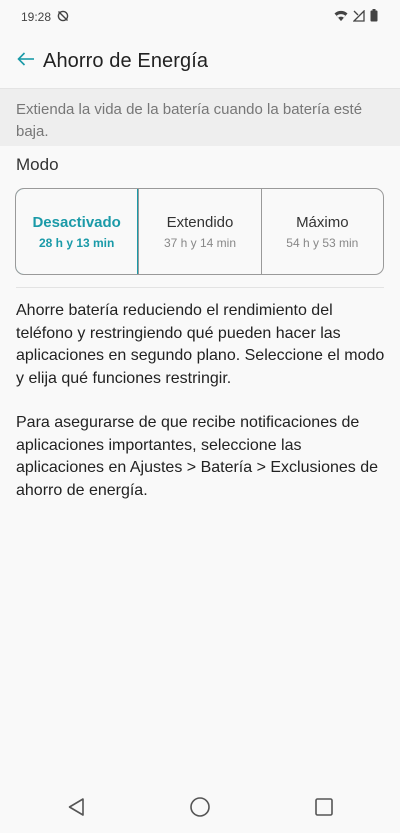 Image resolution: width=400 pixels, height=833 pixels. What do you see at coordinates (37, 164) in the screenshot?
I see `mode-section-label: Modo` at bounding box center [37, 164].